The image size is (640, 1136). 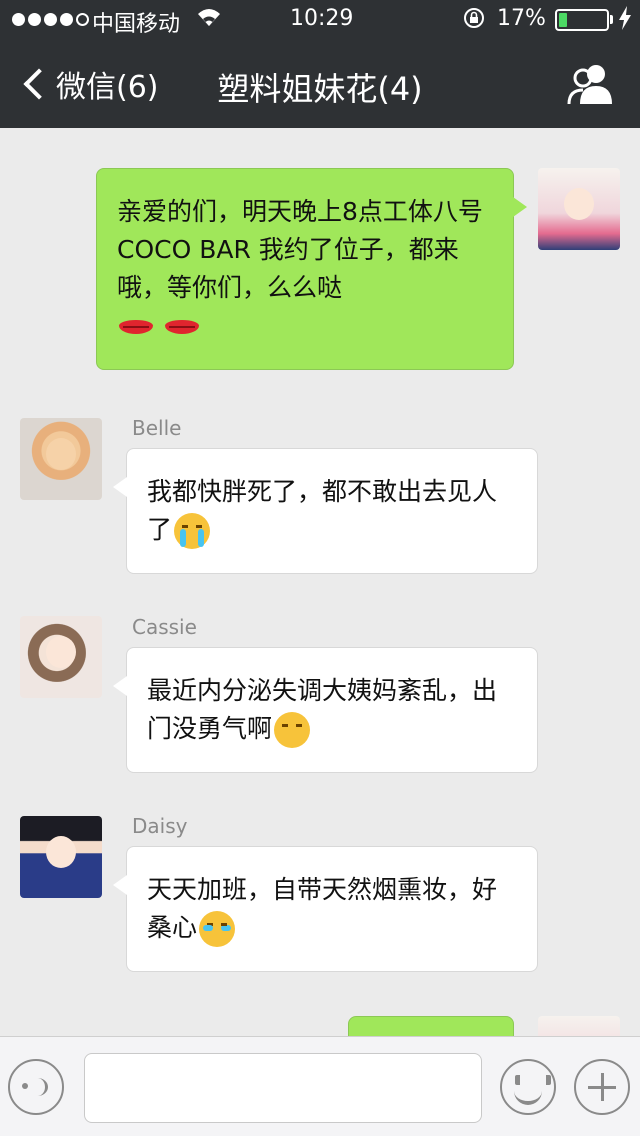 I want to click on sender-name: Daisy, so click(x=160, y=826).